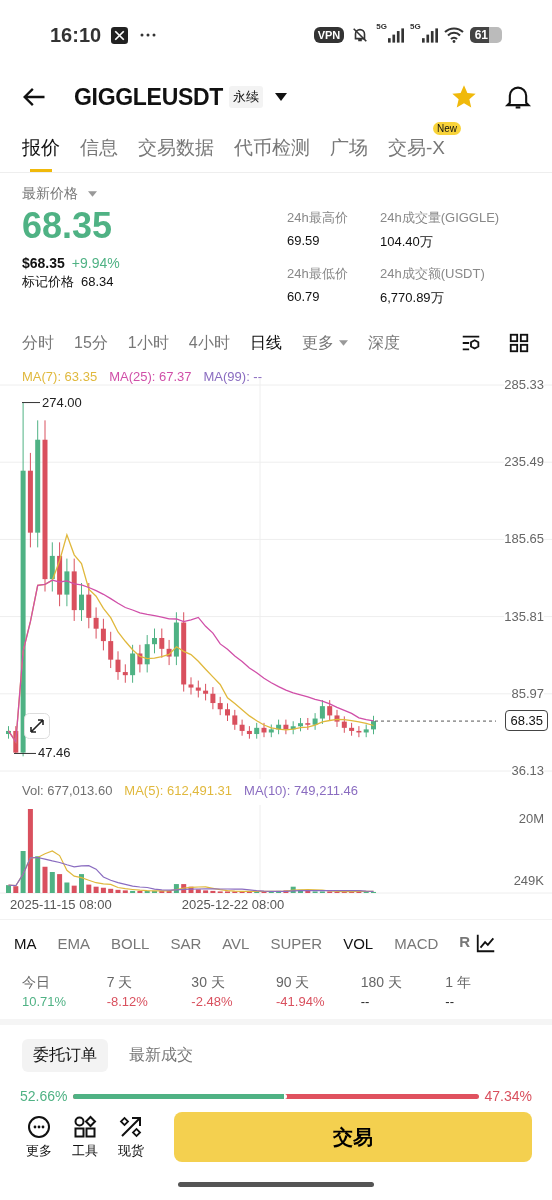 The width and height of the screenshot is (552, 1200). Describe the element at coordinates (329, 35) in the screenshot. I see `vpn-badge: VPN` at that location.